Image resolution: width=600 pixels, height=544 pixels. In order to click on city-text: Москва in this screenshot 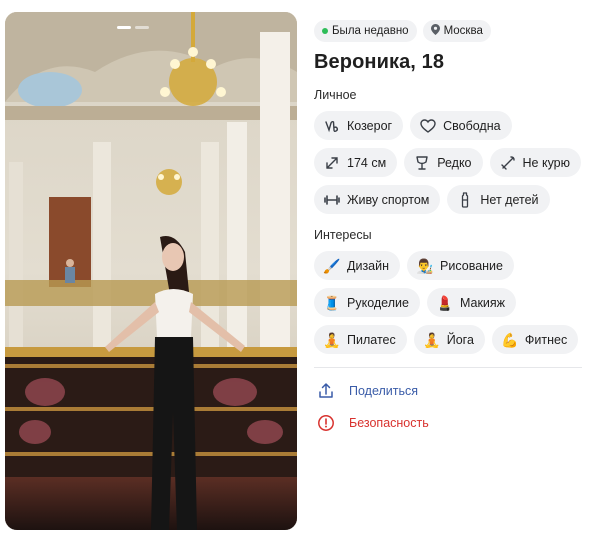, I will do `click(463, 31)`.